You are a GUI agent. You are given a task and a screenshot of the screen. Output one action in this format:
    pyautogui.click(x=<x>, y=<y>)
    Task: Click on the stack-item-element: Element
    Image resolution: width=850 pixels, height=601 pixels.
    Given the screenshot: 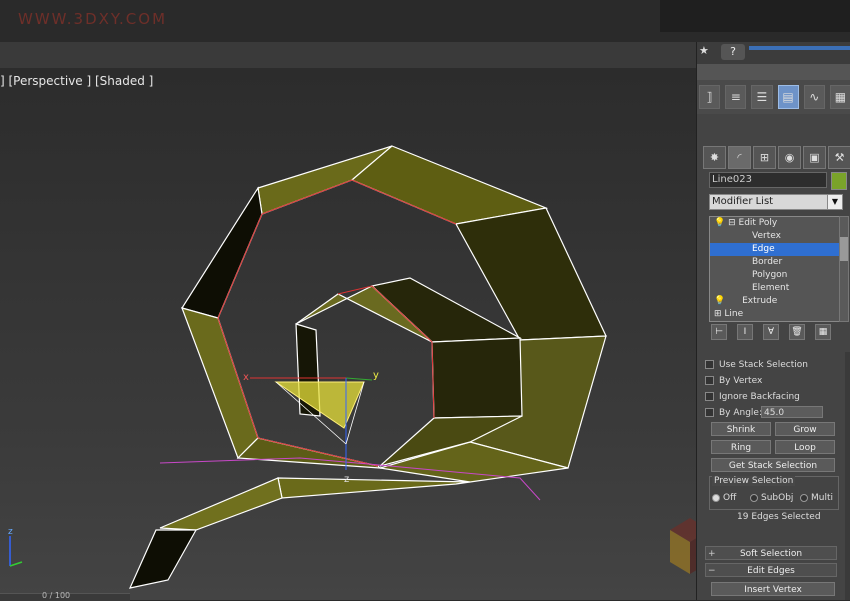 What is the action you would take?
    pyautogui.click(x=775, y=288)
    